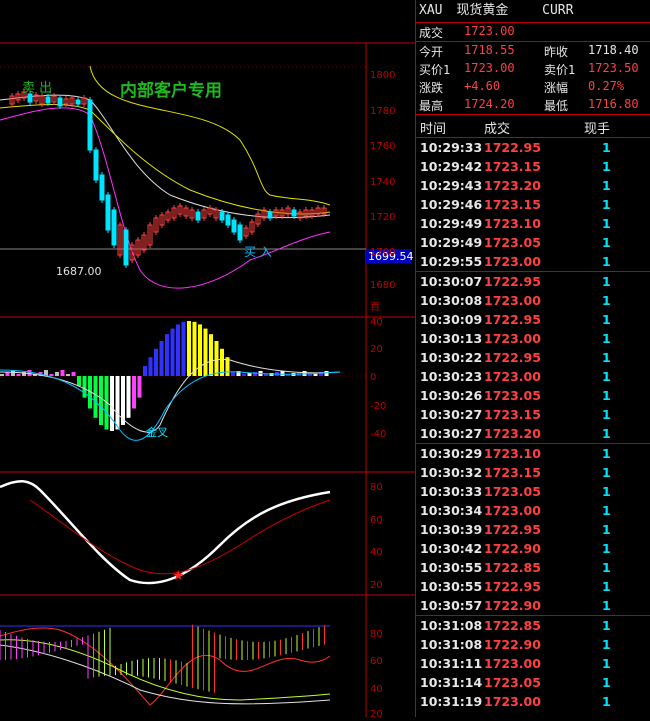 This screenshot has height=721, width=650. I want to click on tick-row: 10:30:27 1723.20 1, so click(533, 433).